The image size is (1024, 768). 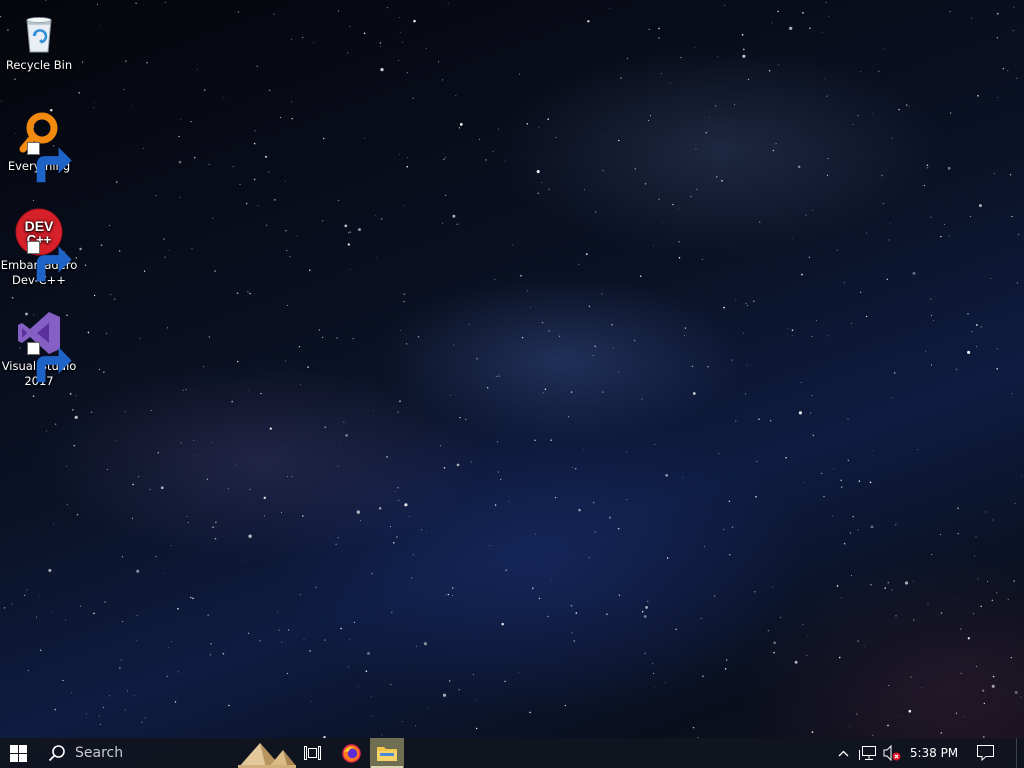 What do you see at coordinates (135, 753) in the screenshot?
I see `taskbar-search-box: Search` at bounding box center [135, 753].